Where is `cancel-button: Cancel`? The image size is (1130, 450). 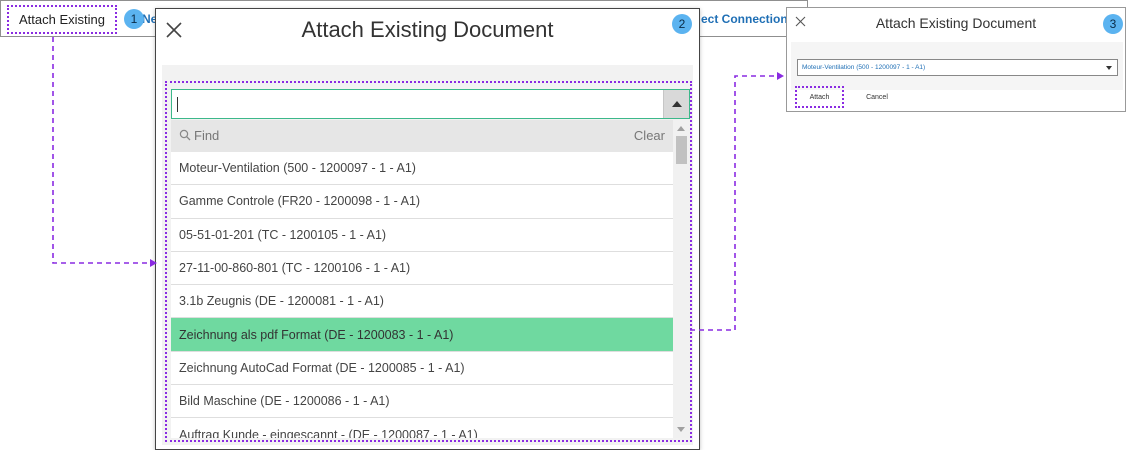 cancel-button: Cancel is located at coordinates (877, 97).